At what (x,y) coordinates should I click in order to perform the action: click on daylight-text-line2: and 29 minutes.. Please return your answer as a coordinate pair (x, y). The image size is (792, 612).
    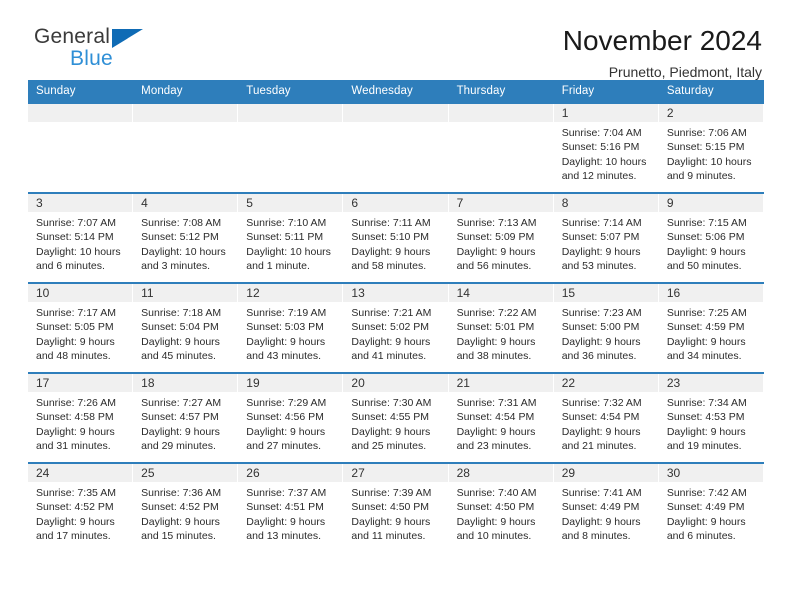
    Looking at the image, I should click on (178, 446).